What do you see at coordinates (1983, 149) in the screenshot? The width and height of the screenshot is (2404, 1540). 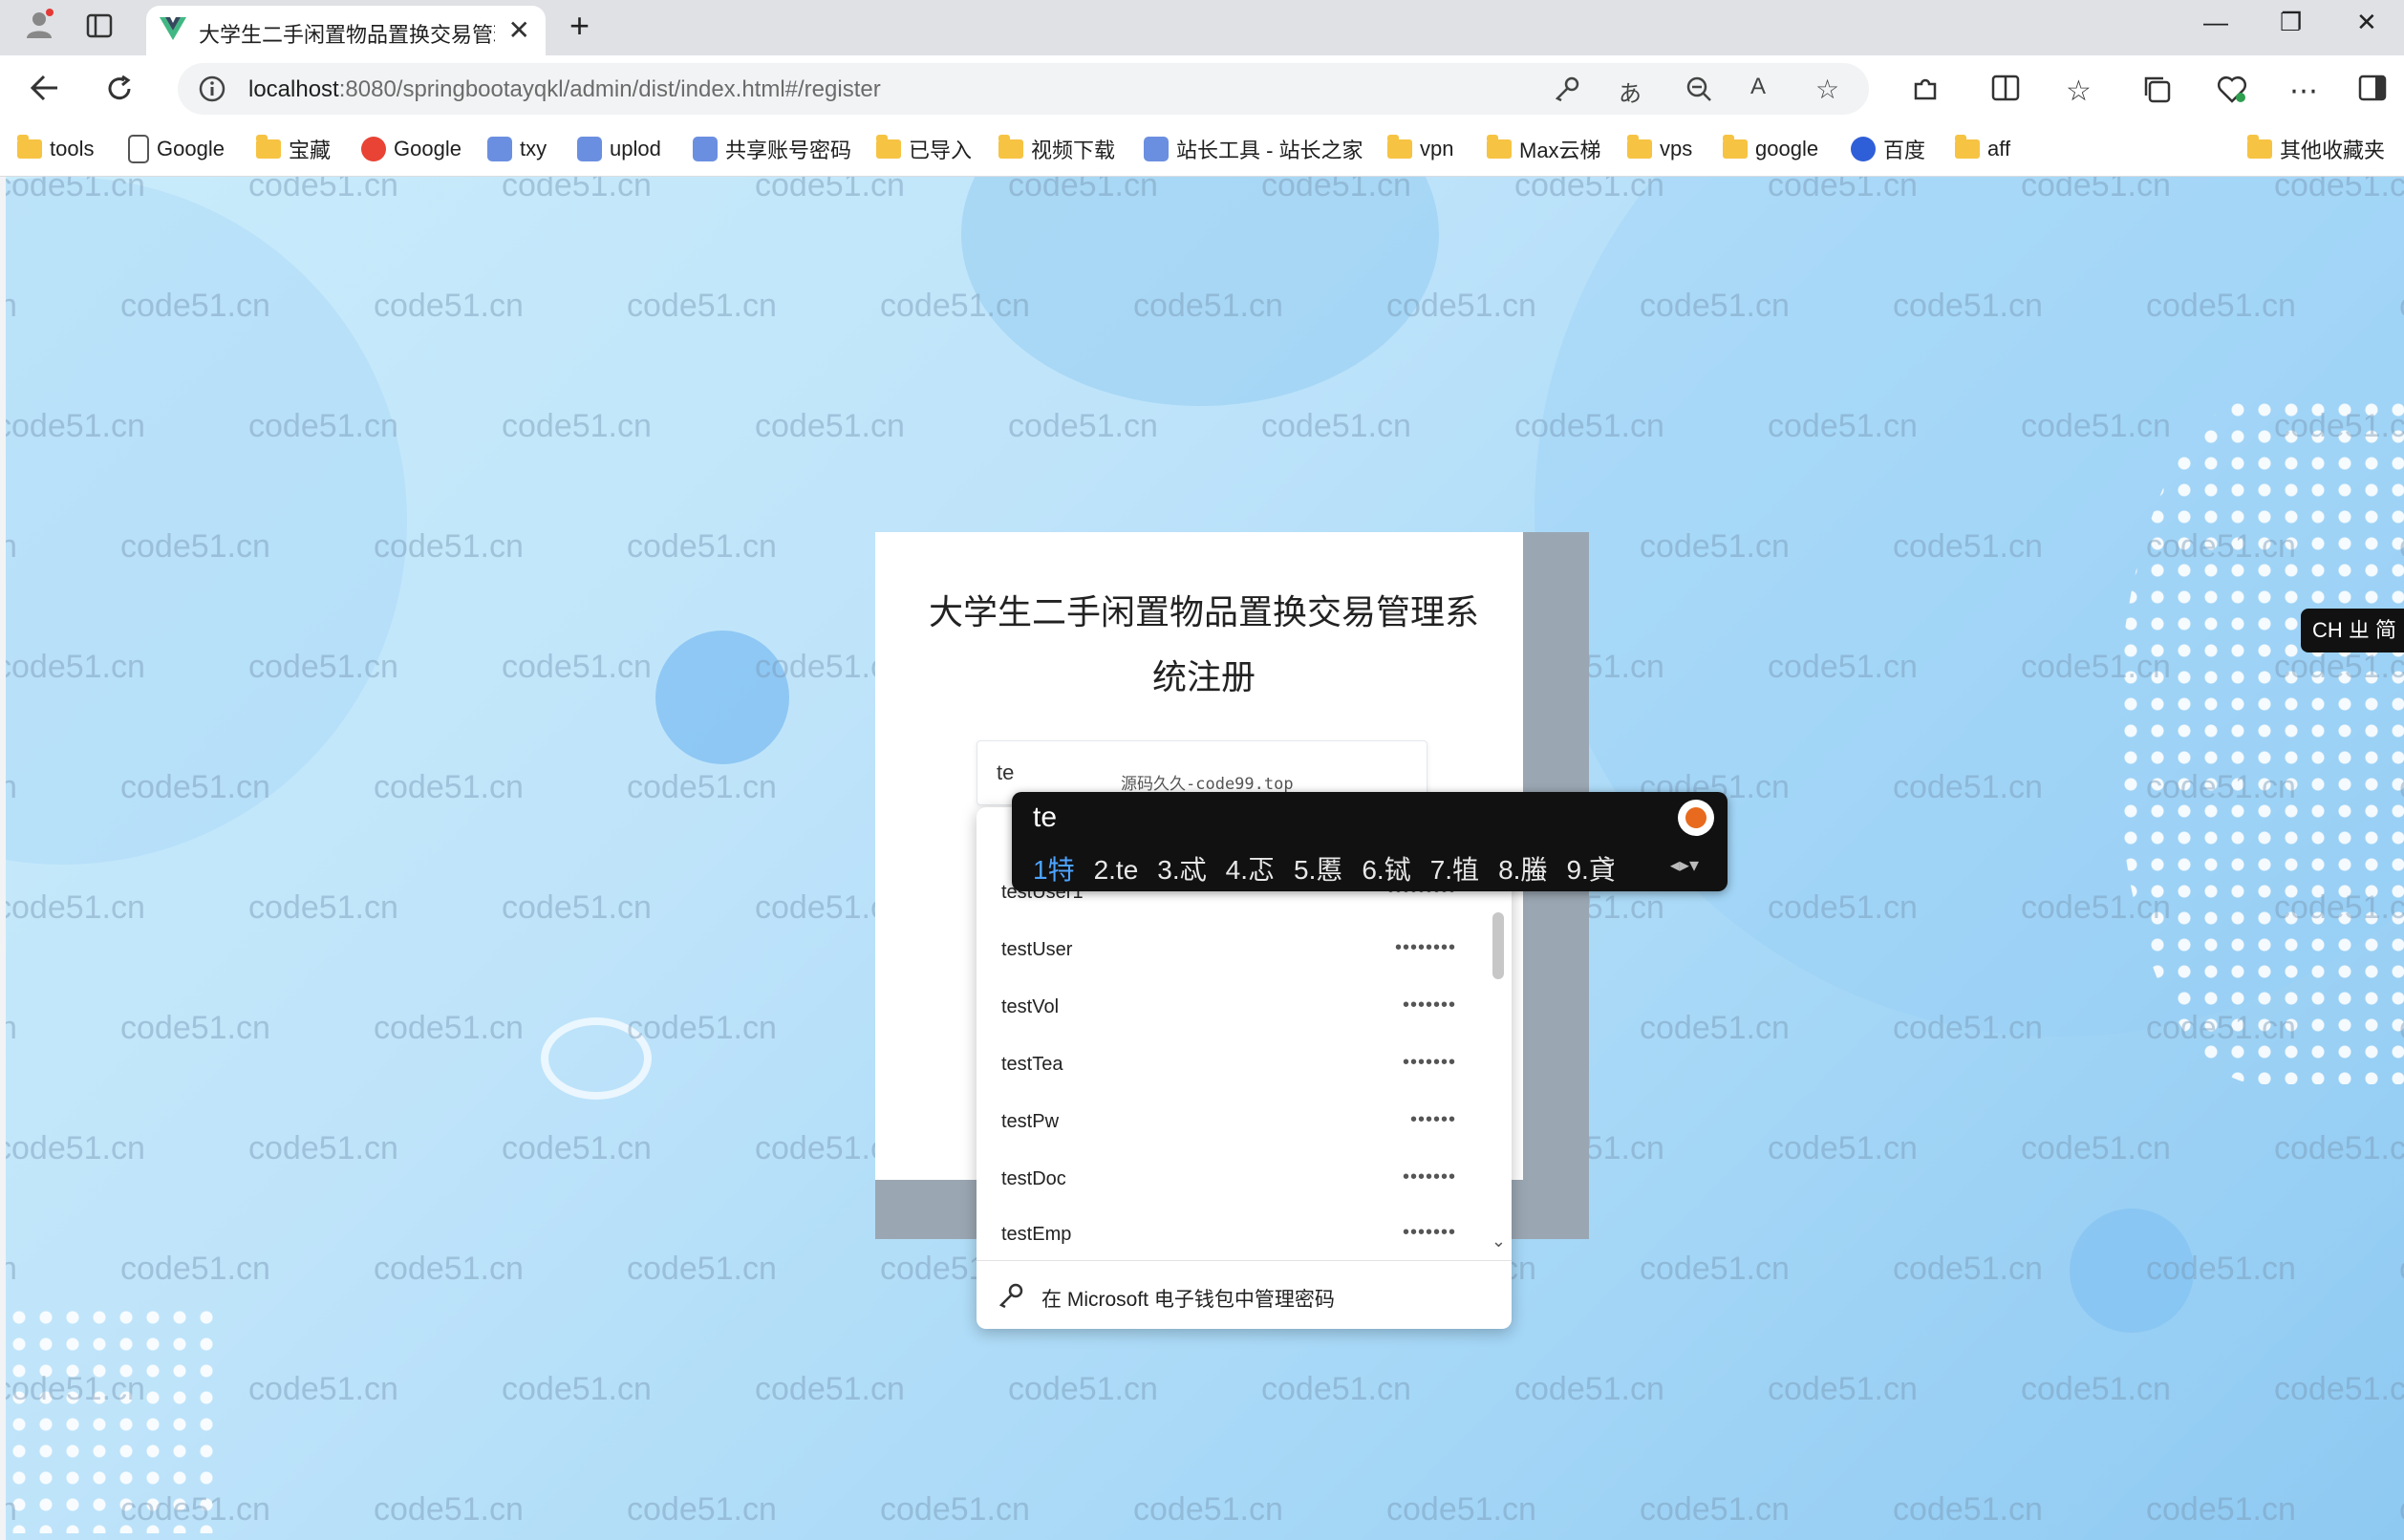 I see `bookmark-item: aff` at bounding box center [1983, 149].